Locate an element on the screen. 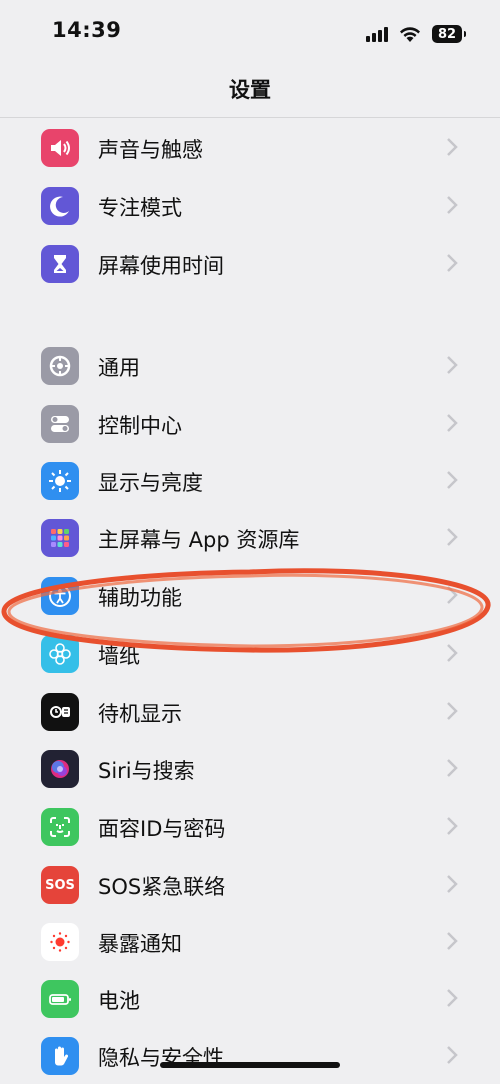 The image size is (500, 1084). settings-item-siri: Siri与搜索 is located at coordinates (250, 769).